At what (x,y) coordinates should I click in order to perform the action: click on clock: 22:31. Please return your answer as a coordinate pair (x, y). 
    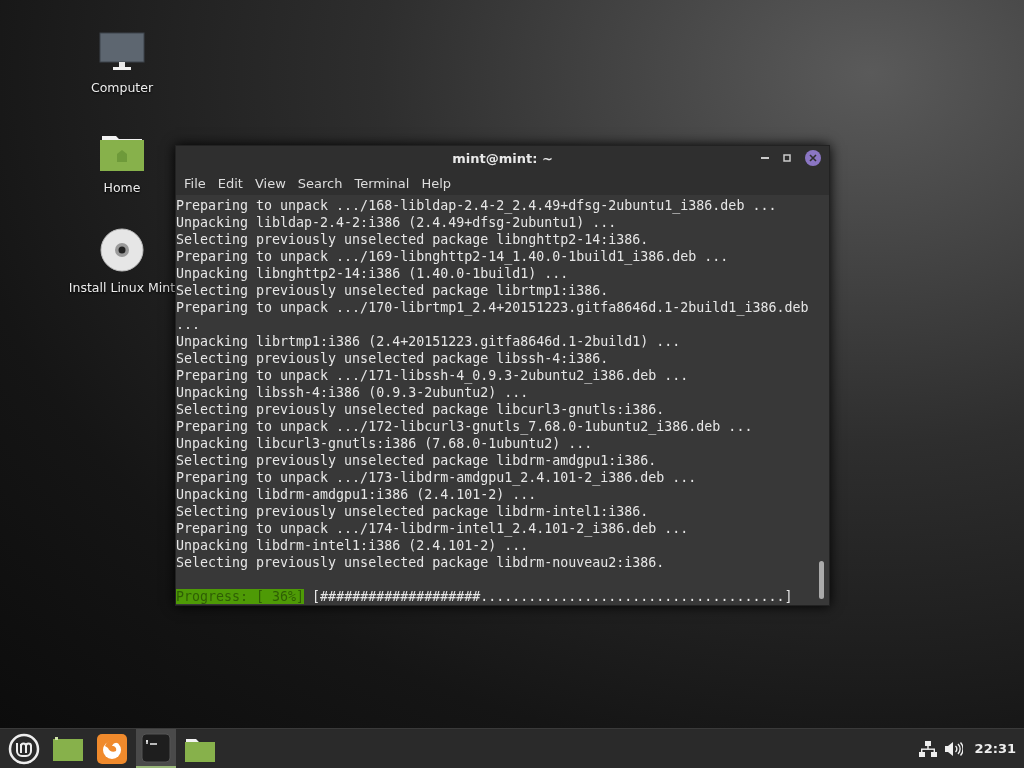
    Looking at the image, I should click on (995, 748).